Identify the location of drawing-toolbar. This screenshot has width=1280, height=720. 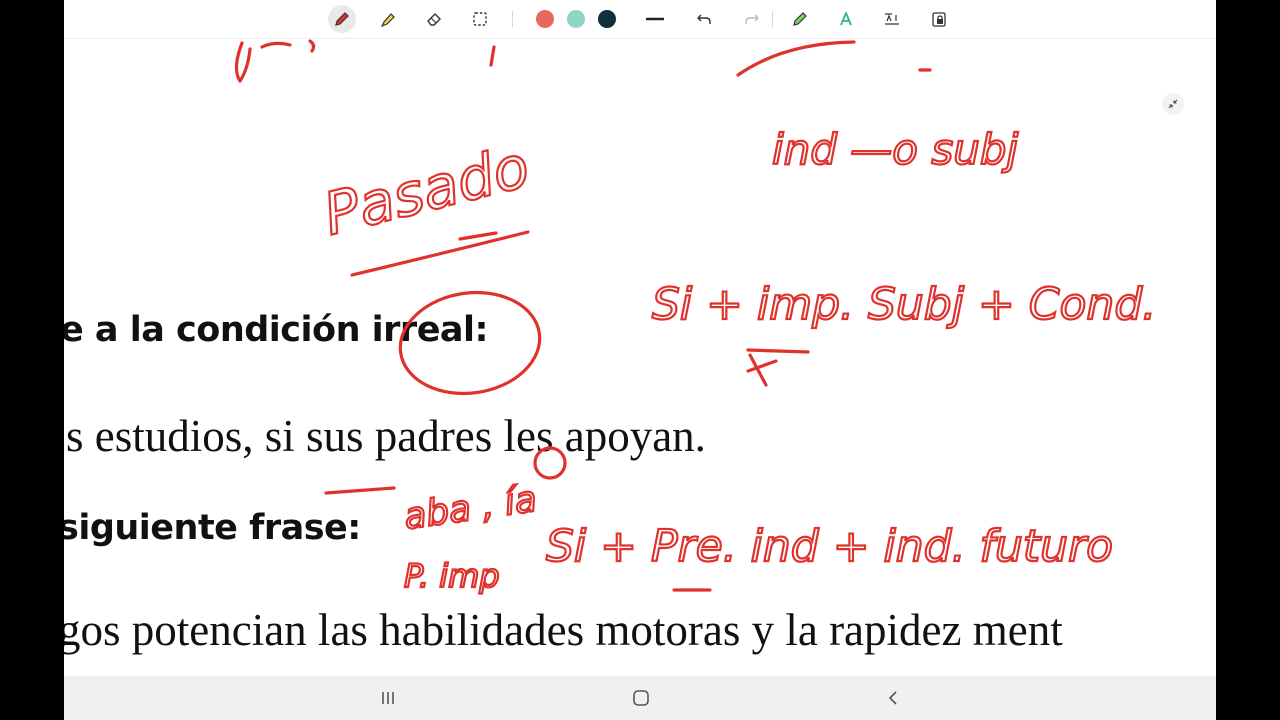
(640, 19).